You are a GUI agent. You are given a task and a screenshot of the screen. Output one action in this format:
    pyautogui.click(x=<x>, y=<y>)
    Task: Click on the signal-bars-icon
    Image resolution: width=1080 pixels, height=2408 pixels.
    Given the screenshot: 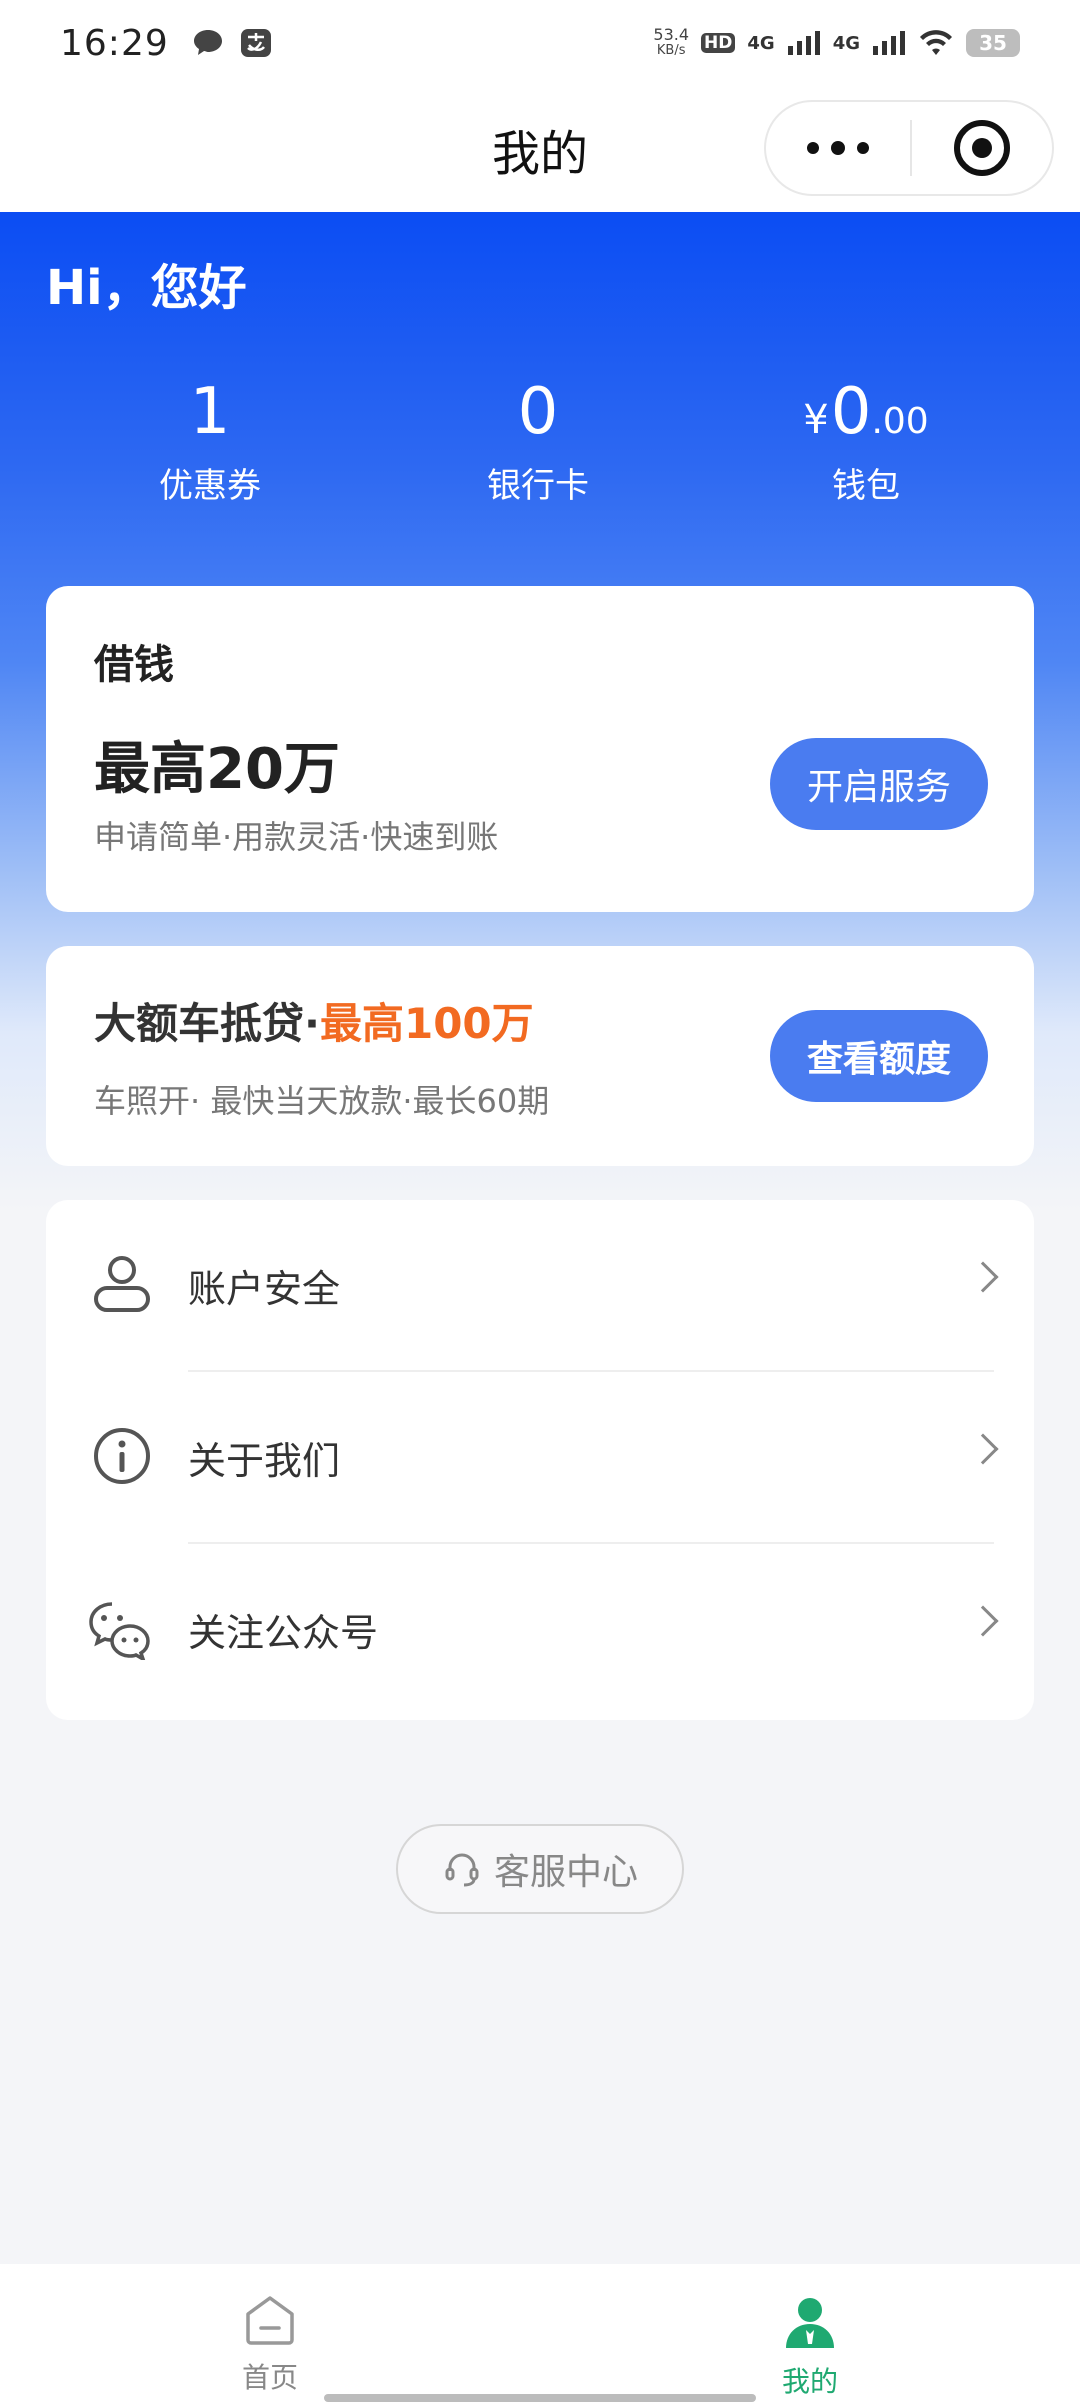 What is the action you would take?
    pyautogui.click(x=803, y=43)
    